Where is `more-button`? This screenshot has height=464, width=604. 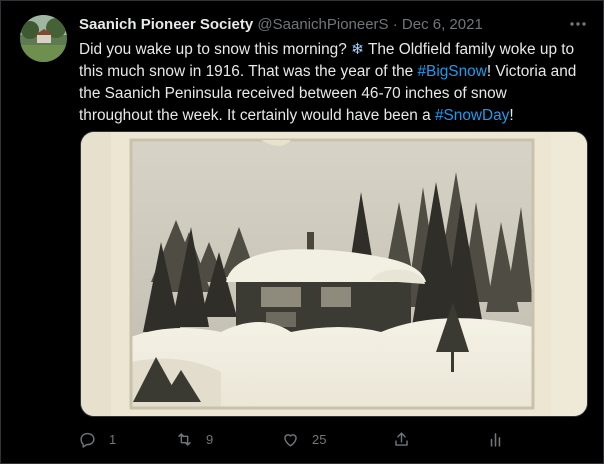 more-button is located at coordinates (578, 24).